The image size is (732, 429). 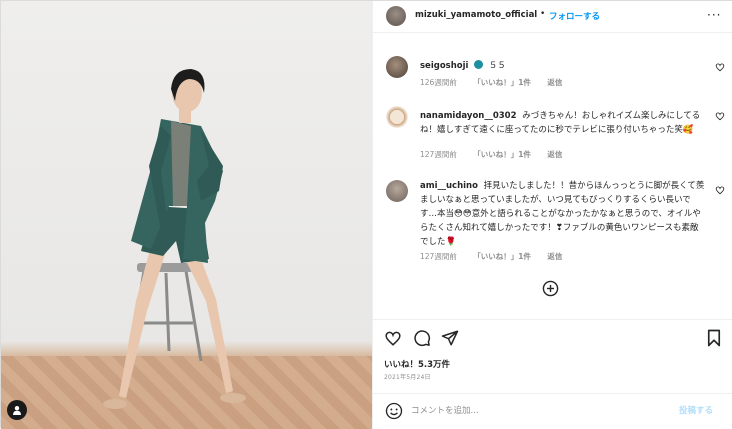 What do you see at coordinates (552, 354) in the screenshot?
I see `post-actions: いいね！5.3万件 2021年5月24日` at bounding box center [552, 354].